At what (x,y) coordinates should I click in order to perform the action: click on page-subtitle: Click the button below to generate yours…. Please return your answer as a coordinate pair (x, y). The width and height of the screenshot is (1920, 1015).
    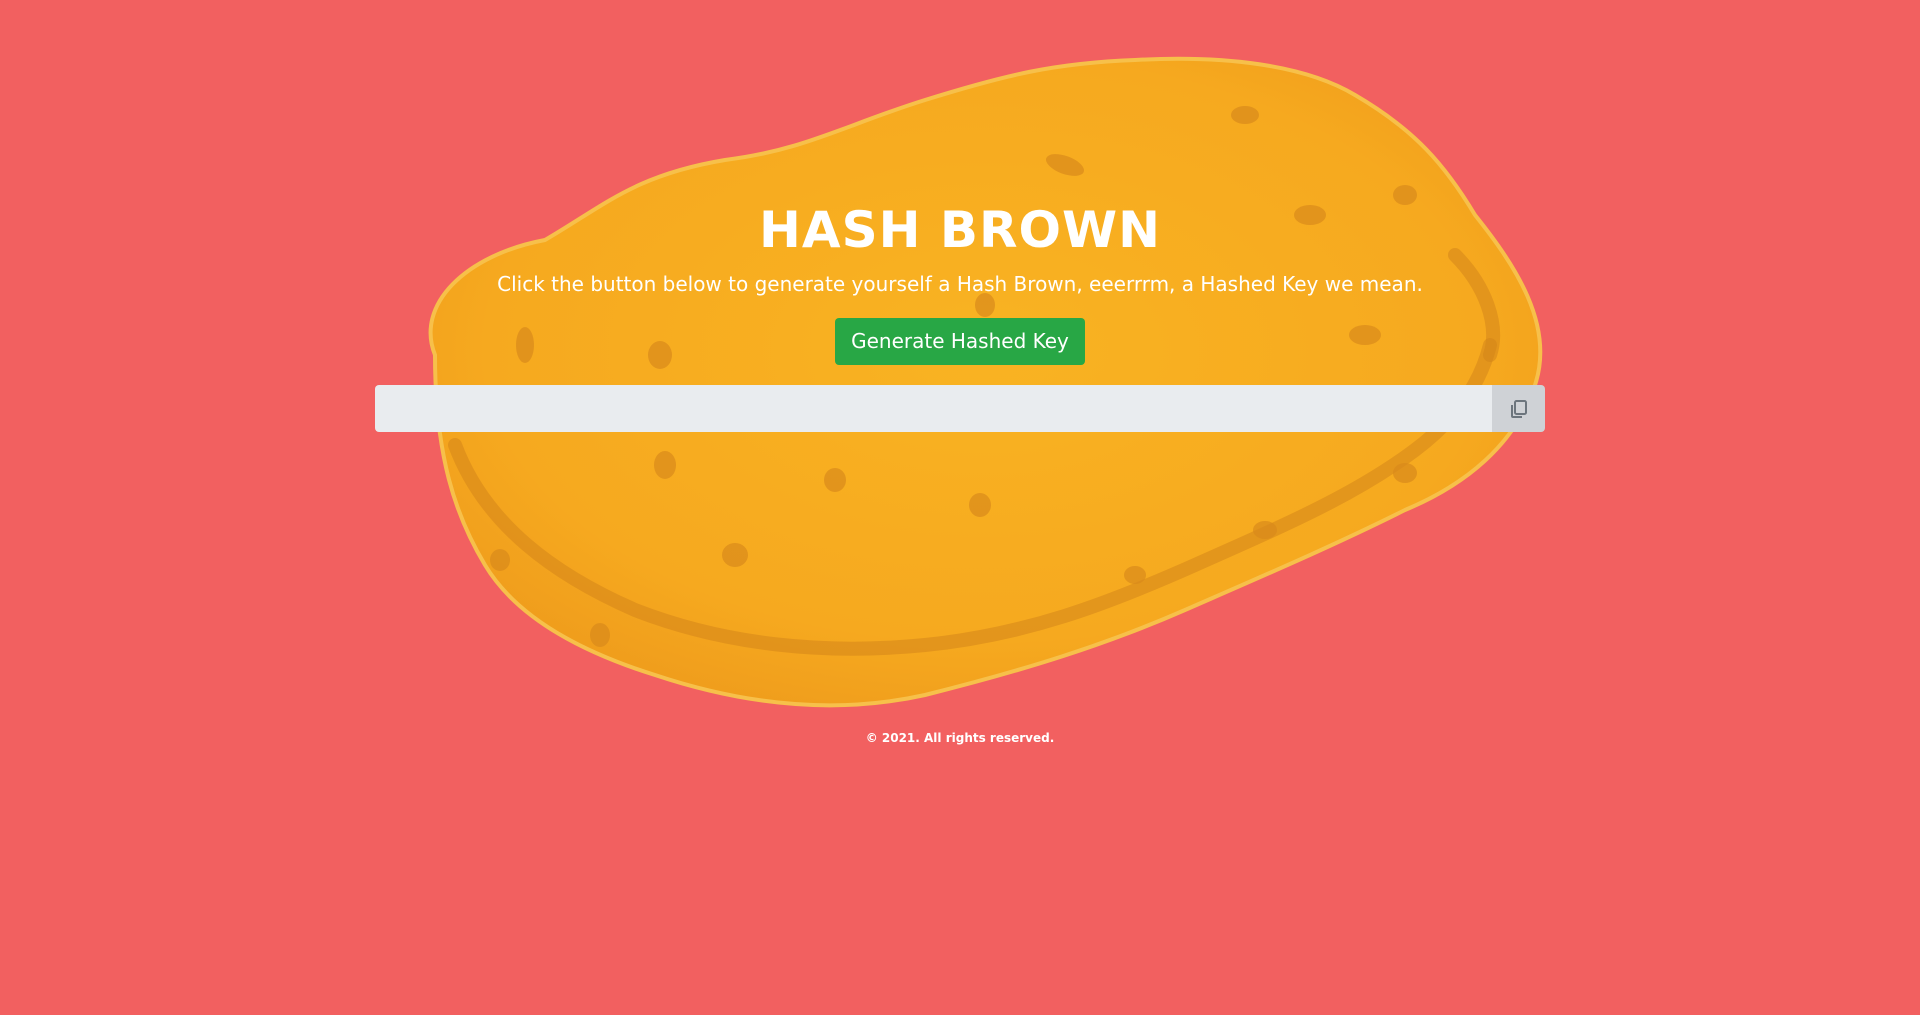
    Looking at the image, I should click on (960, 284).